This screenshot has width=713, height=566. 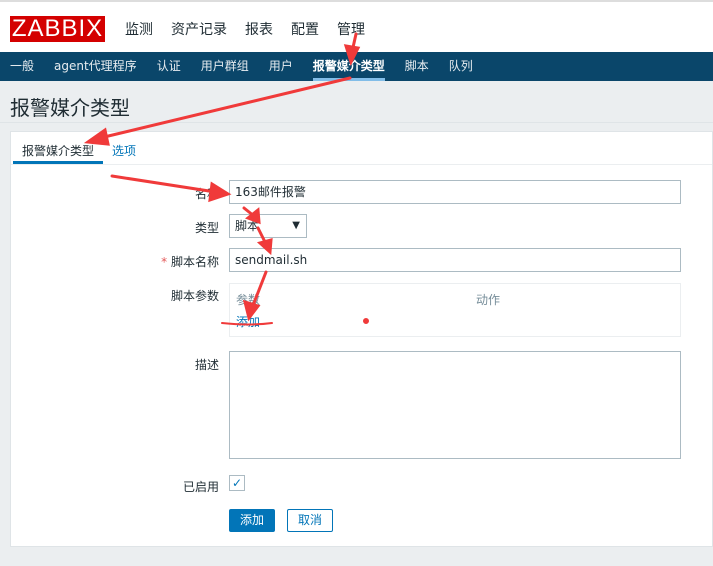 What do you see at coordinates (248, 300) in the screenshot?
I see `params-header-param: 参数` at bounding box center [248, 300].